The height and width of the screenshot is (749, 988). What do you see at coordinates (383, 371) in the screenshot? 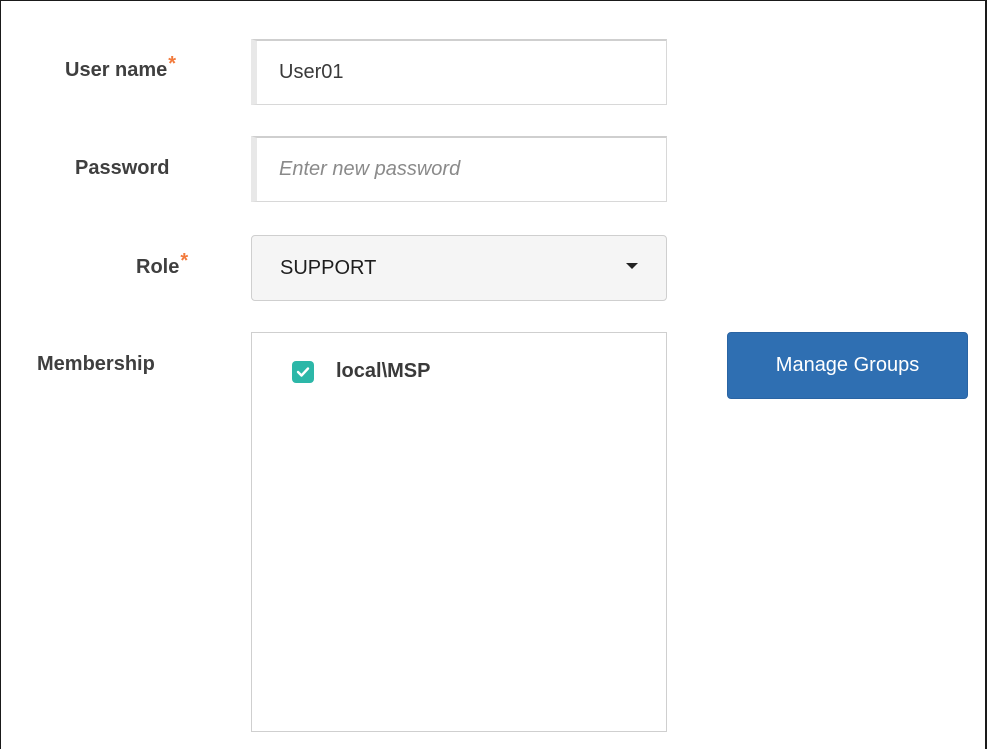
I see `membership-item-label: local\MSP` at bounding box center [383, 371].